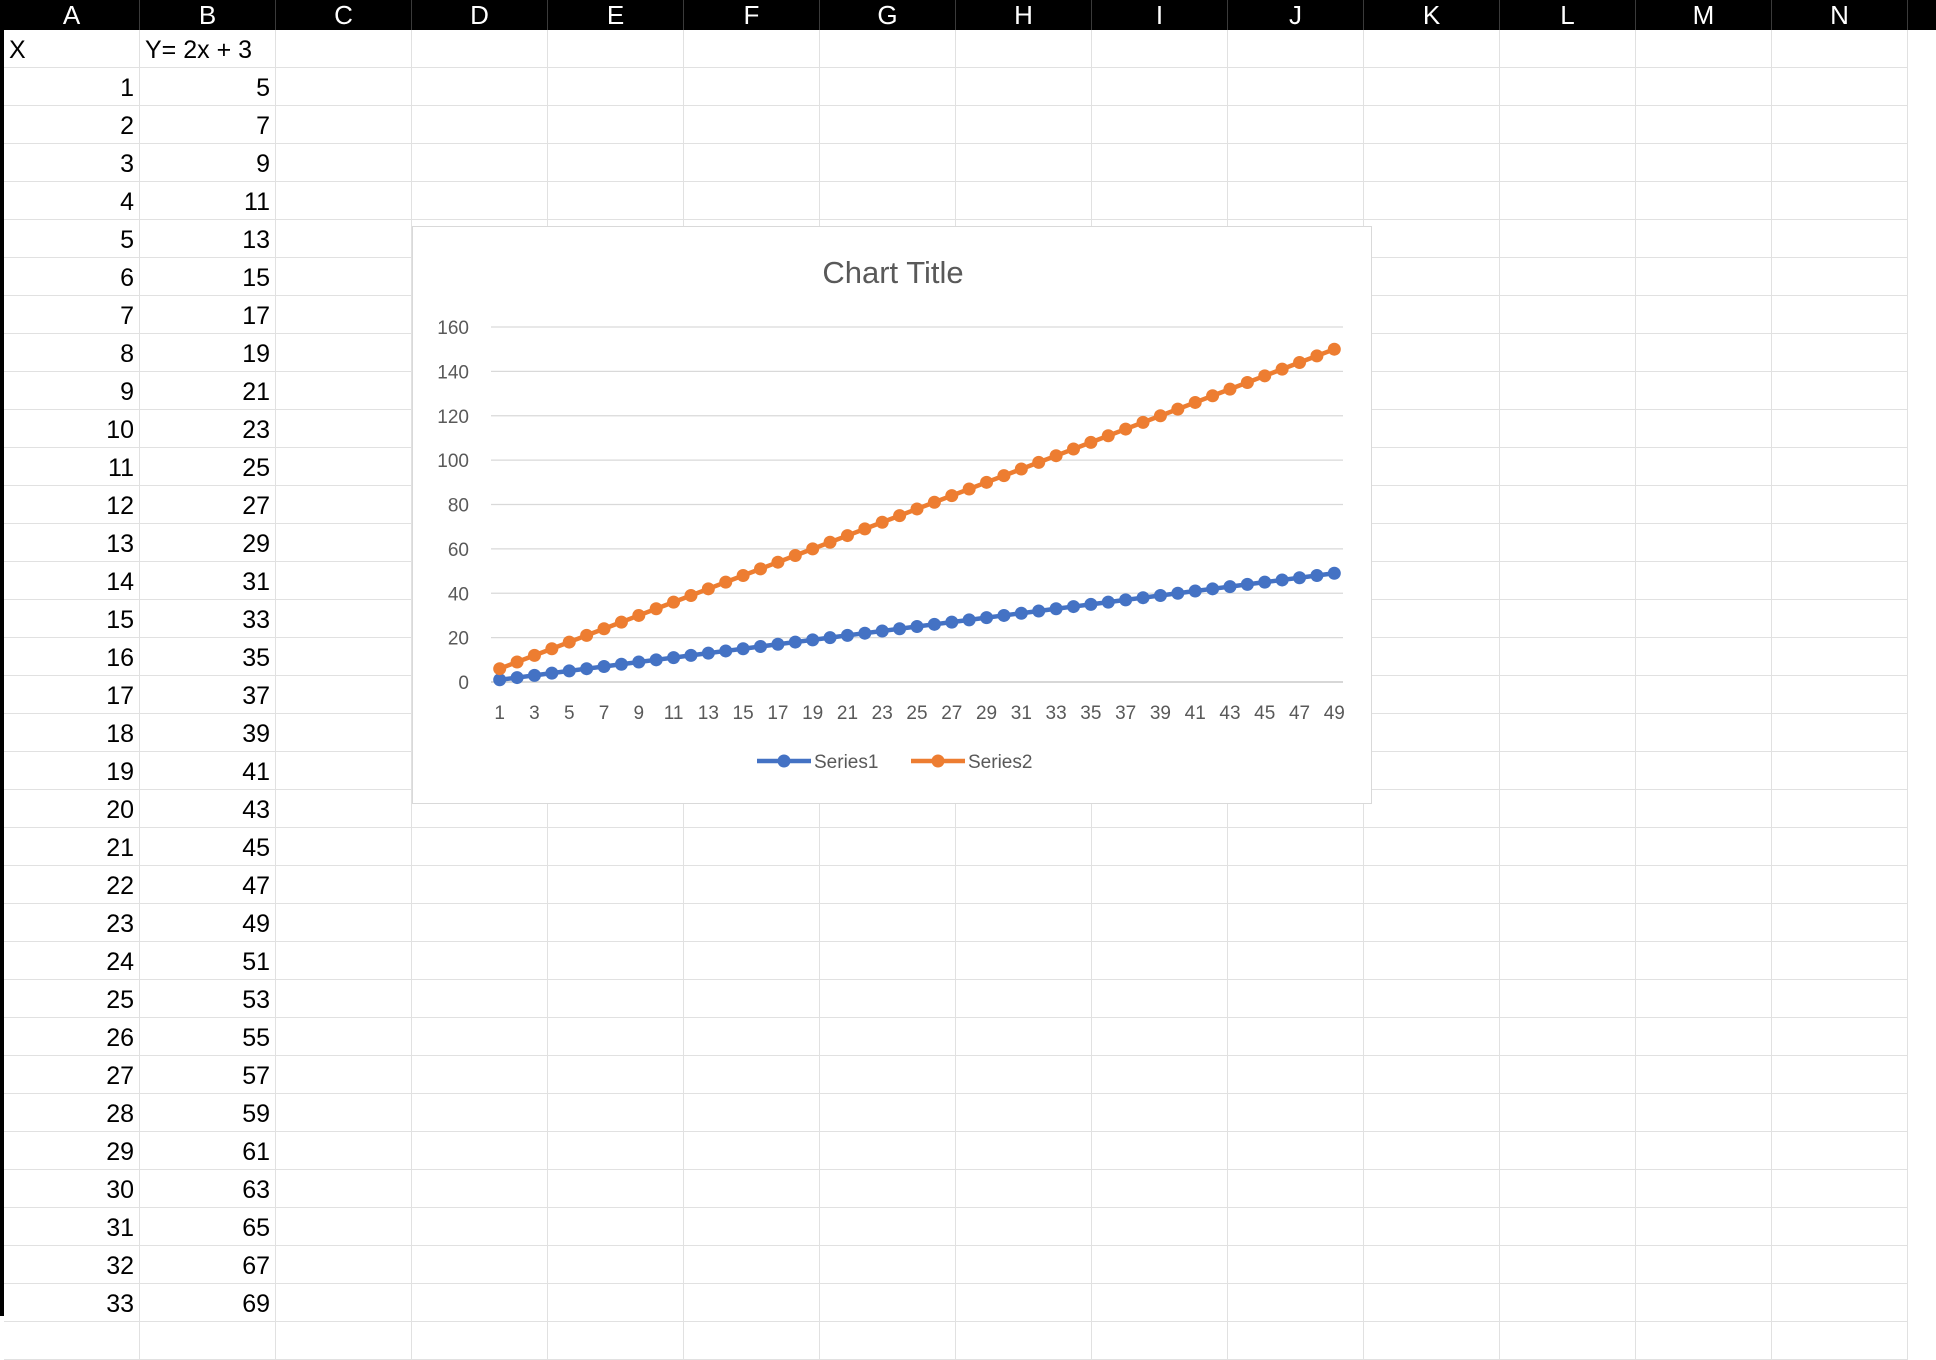 This screenshot has width=1936, height=1360. What do you see at coordinates (616, 1151) in the screenshot?
I see `cell-e30` at bounding box center [616, 1151].